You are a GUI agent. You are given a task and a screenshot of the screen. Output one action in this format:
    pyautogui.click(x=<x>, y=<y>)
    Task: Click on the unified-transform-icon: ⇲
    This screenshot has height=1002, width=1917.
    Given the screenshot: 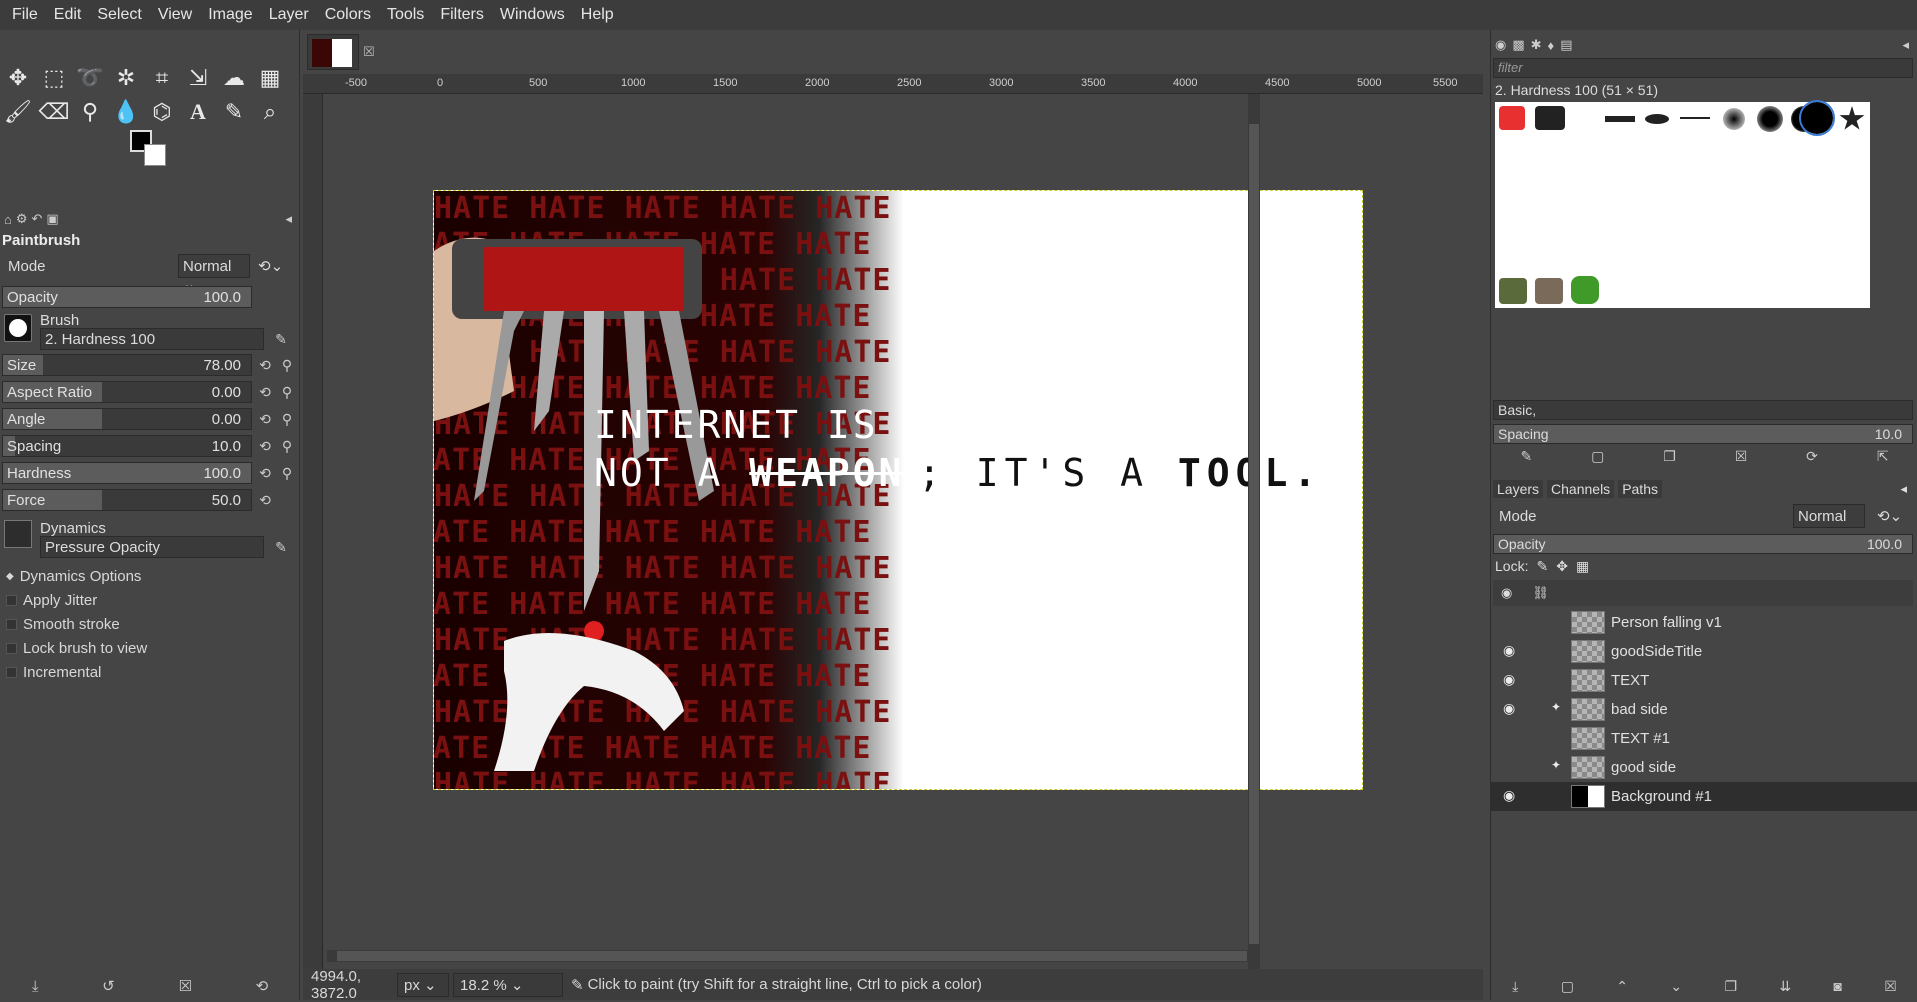 What is the action you would take?
    pyautogui.click(x=198, y=78)
    